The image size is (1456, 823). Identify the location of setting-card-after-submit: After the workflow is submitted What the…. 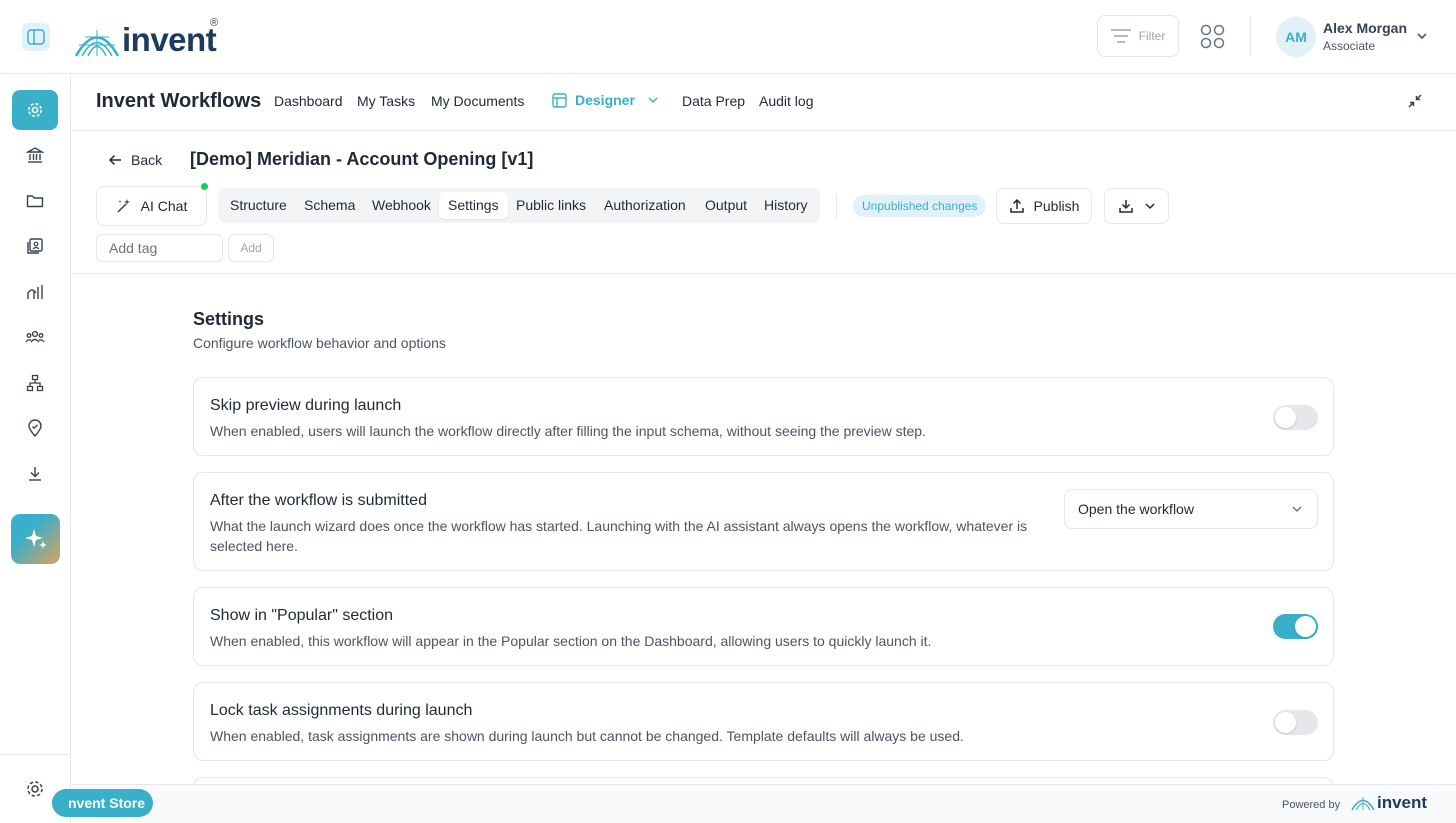
(763, 521).